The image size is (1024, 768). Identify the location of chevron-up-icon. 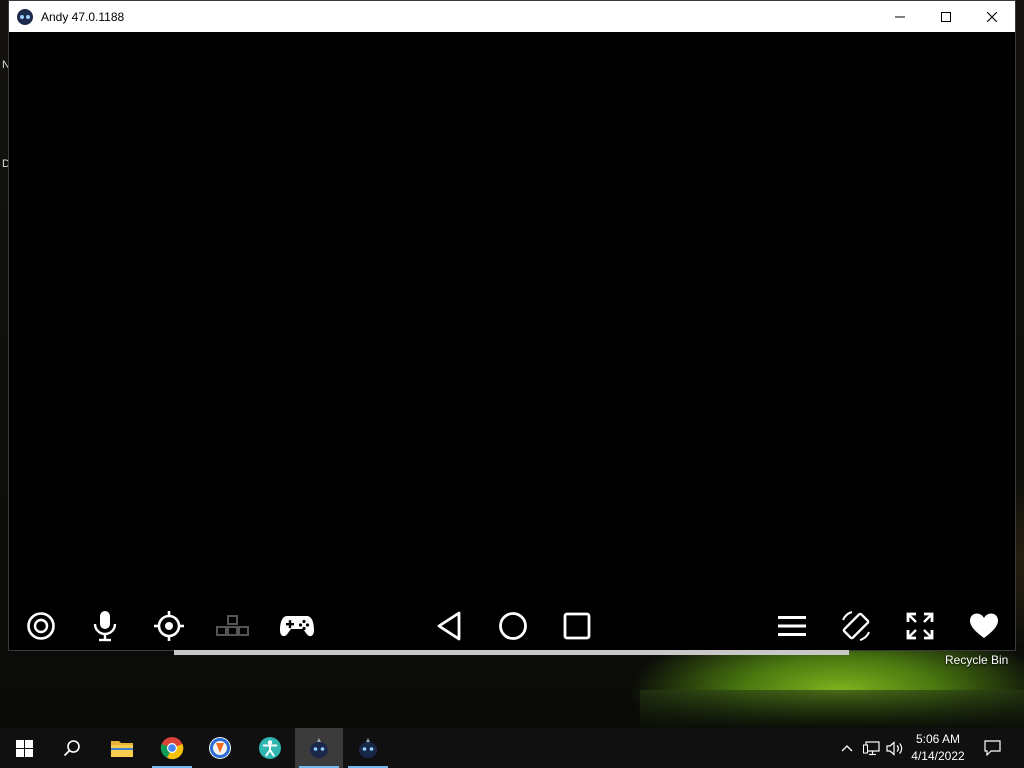
(847, 748).